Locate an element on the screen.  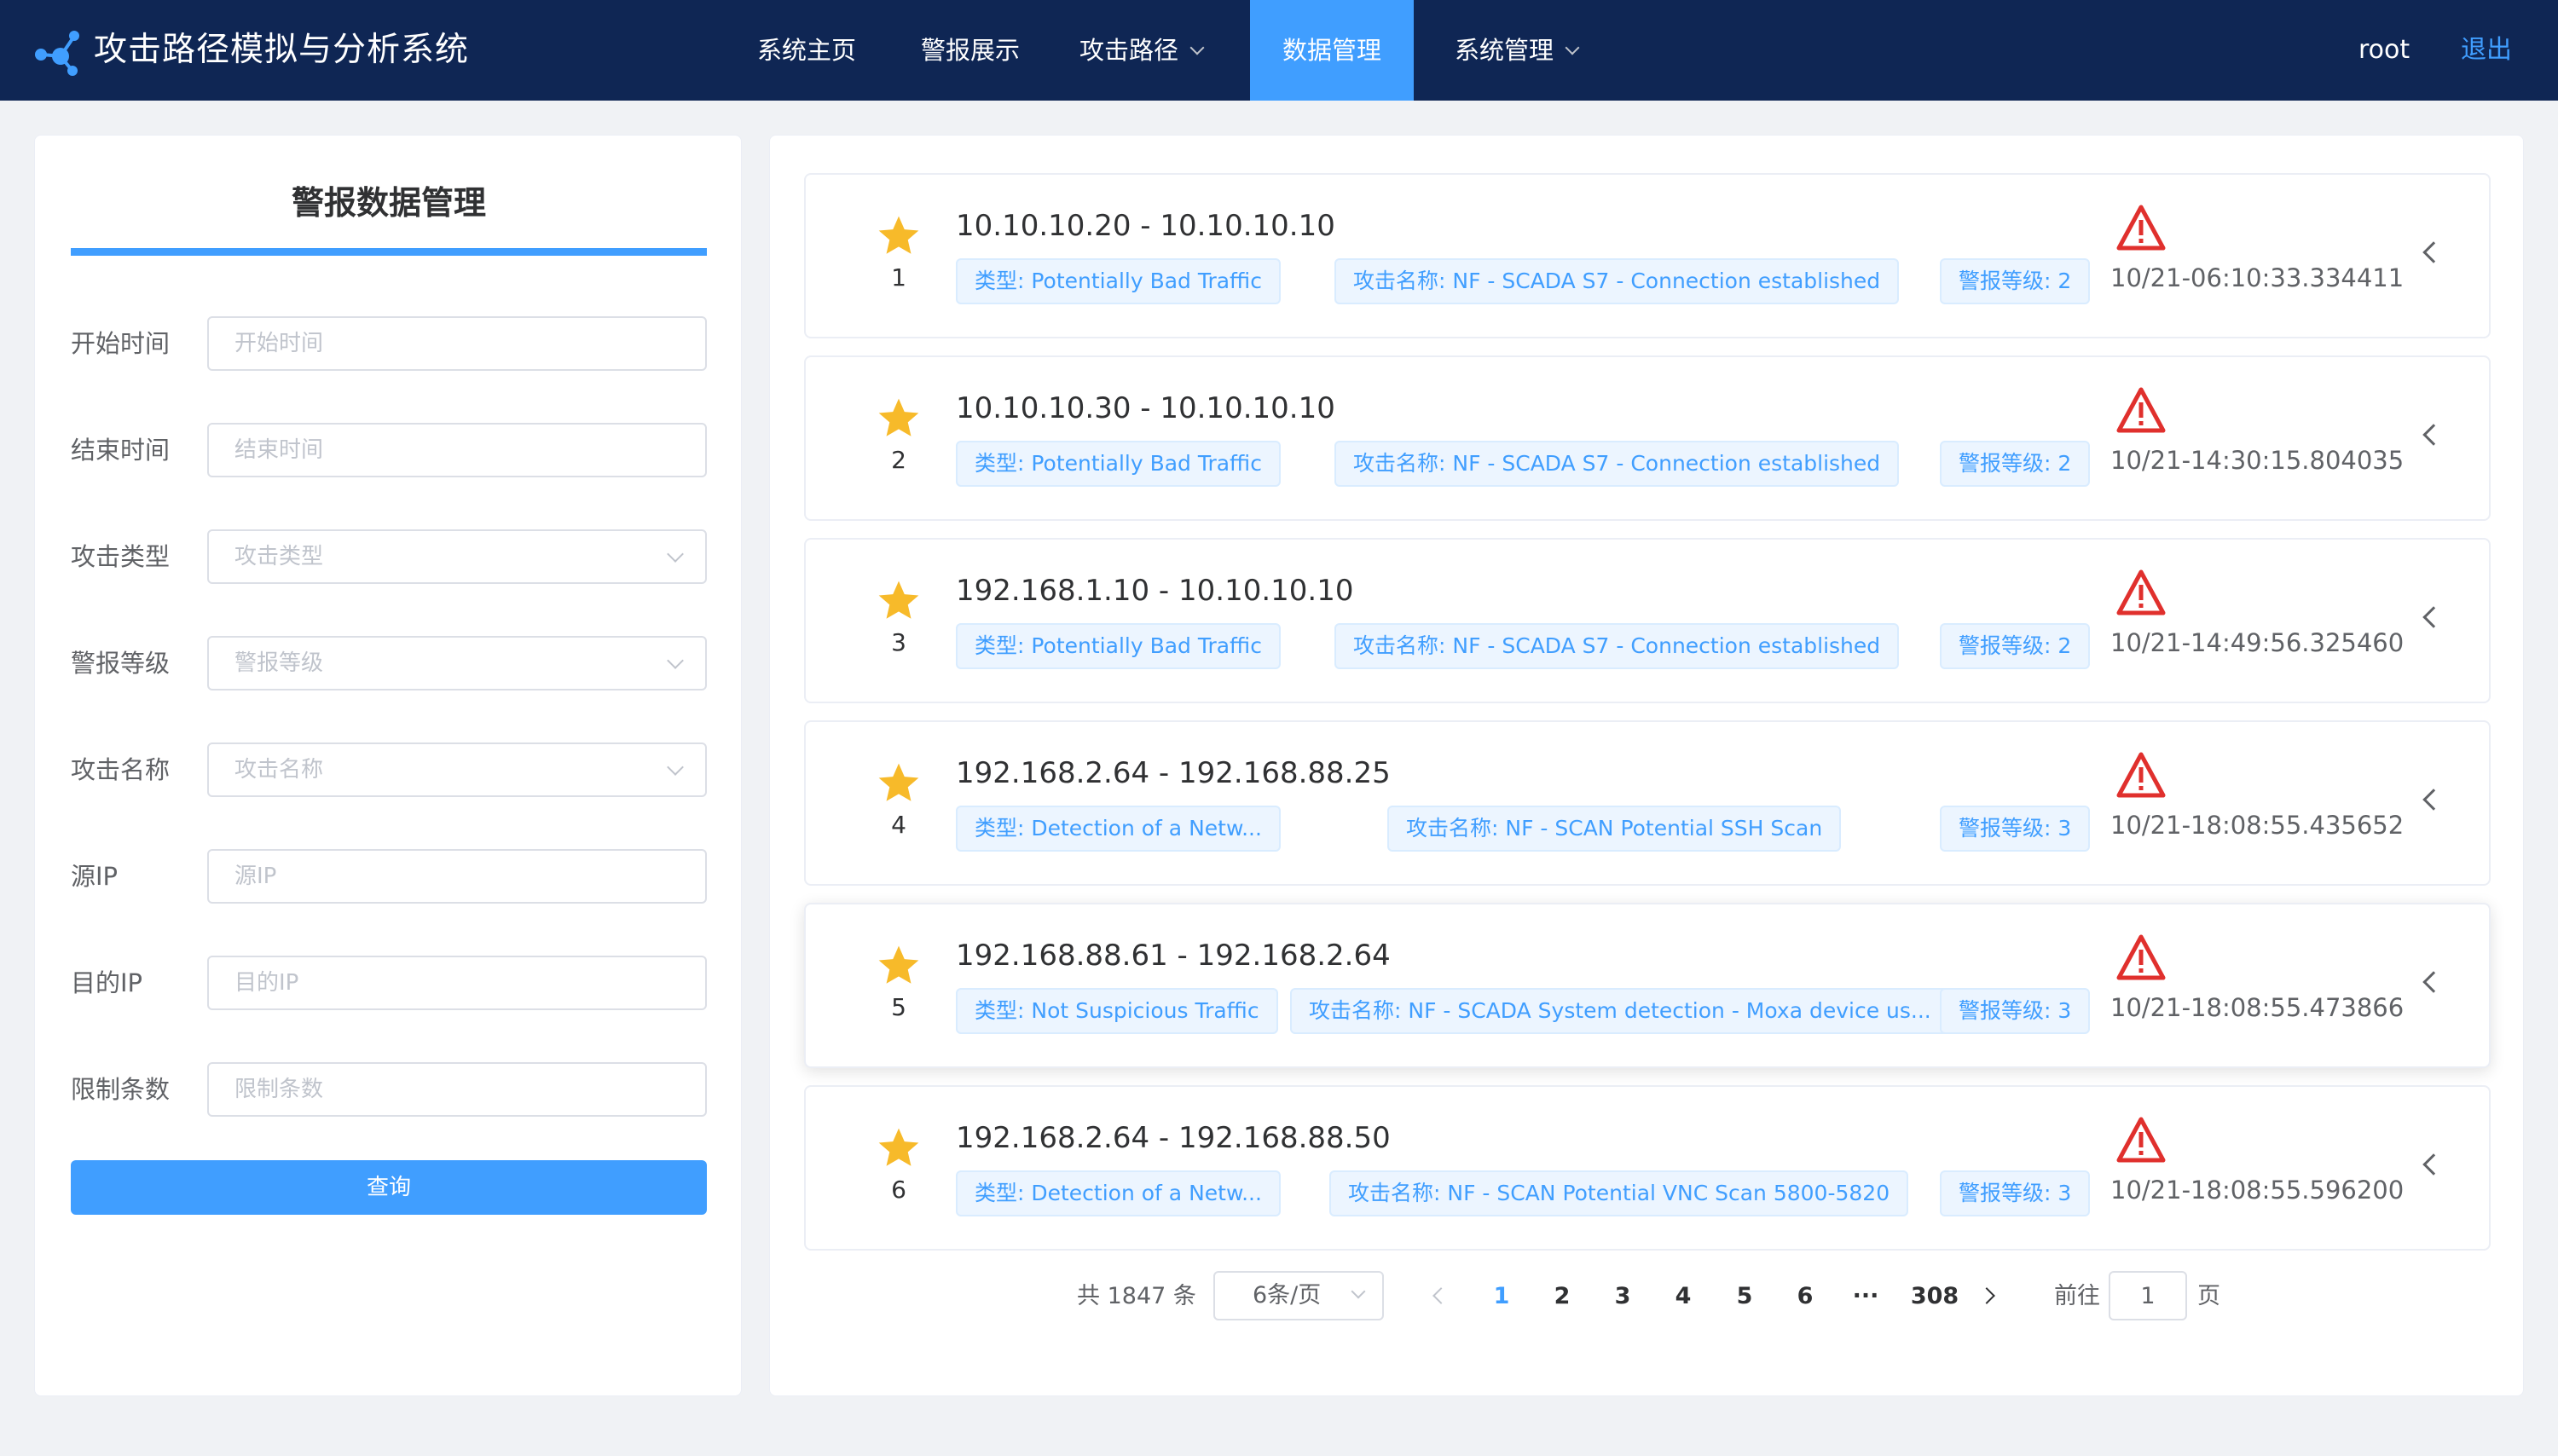
panel-title: 警报数据管理 is located at coordinates (388, 203).